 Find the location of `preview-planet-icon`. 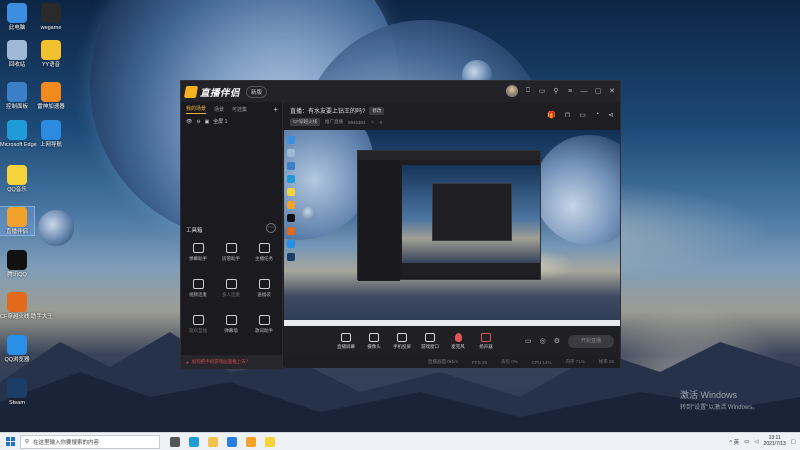

preview-planet-icon is located at coordinates (577, 190).